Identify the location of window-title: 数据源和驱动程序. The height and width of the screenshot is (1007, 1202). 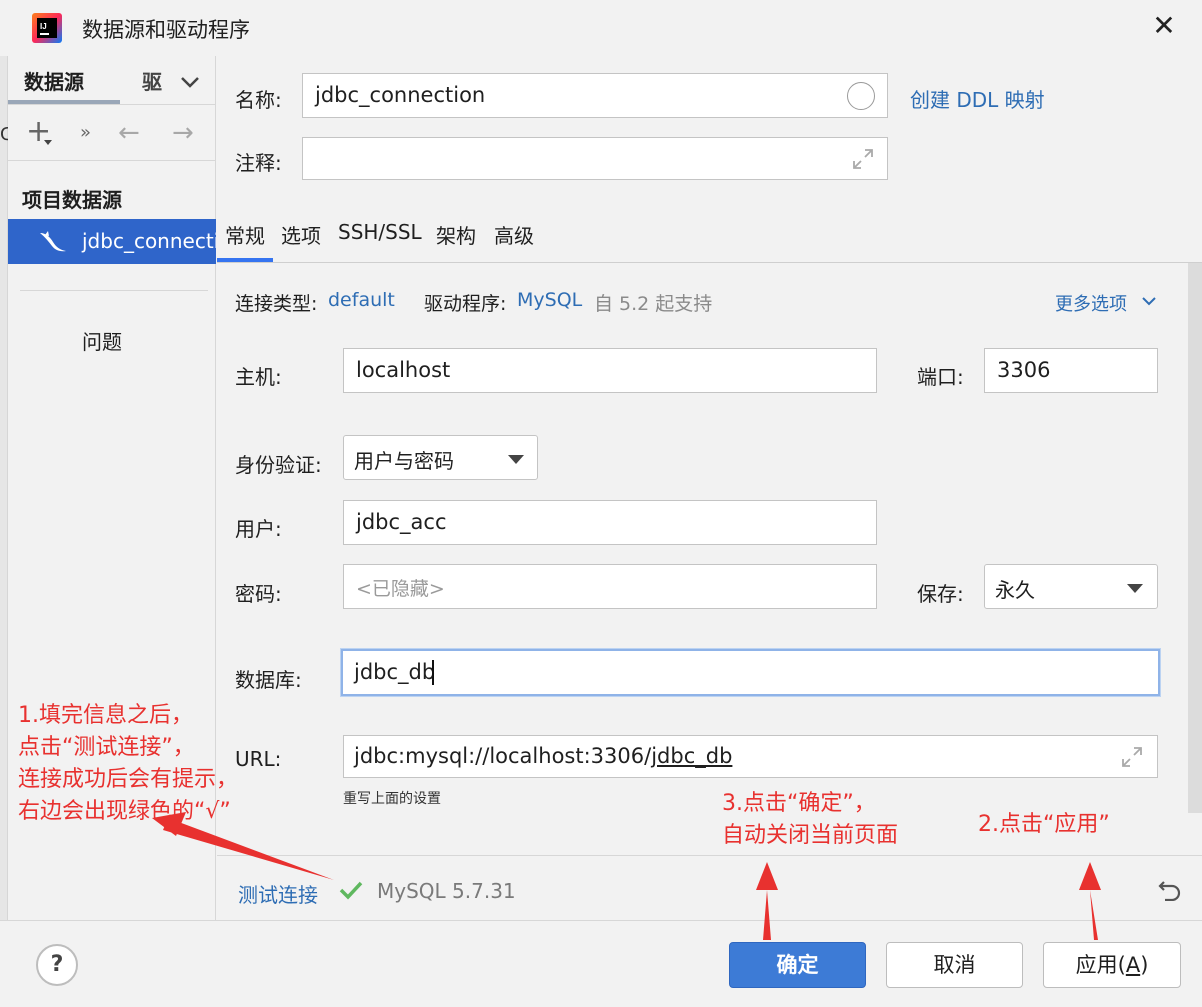
(166, 30).